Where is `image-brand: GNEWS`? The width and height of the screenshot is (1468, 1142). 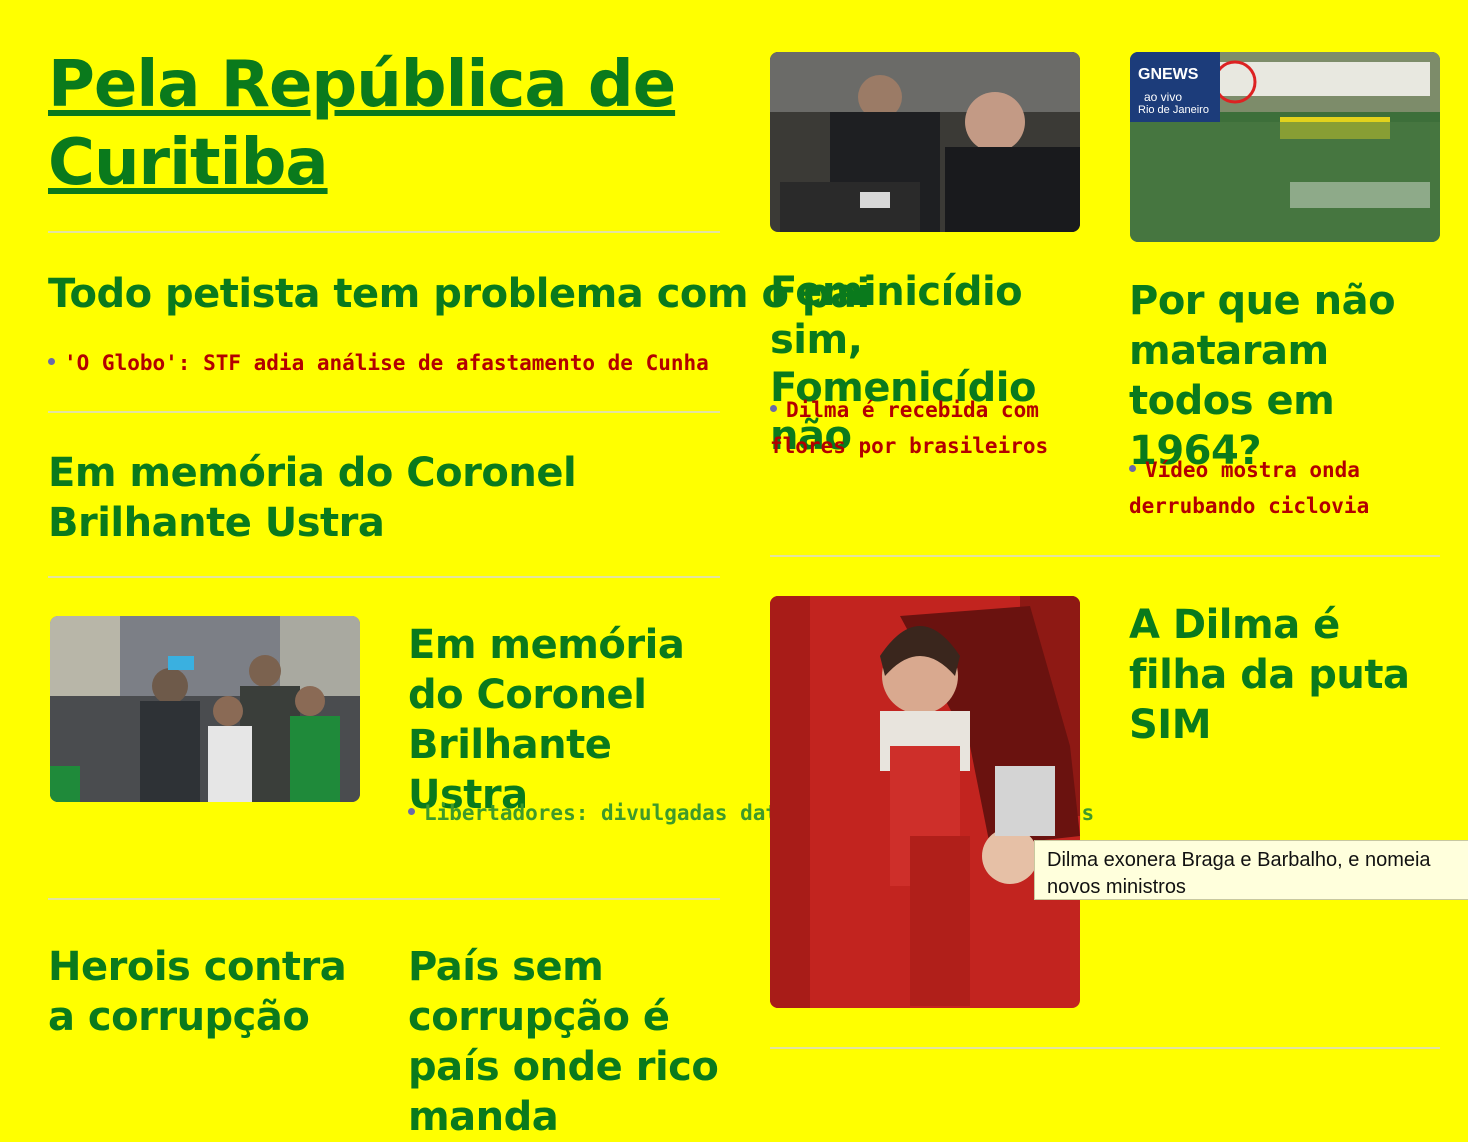
image-brand: GNEWS is located at coordinates (1168, 74).